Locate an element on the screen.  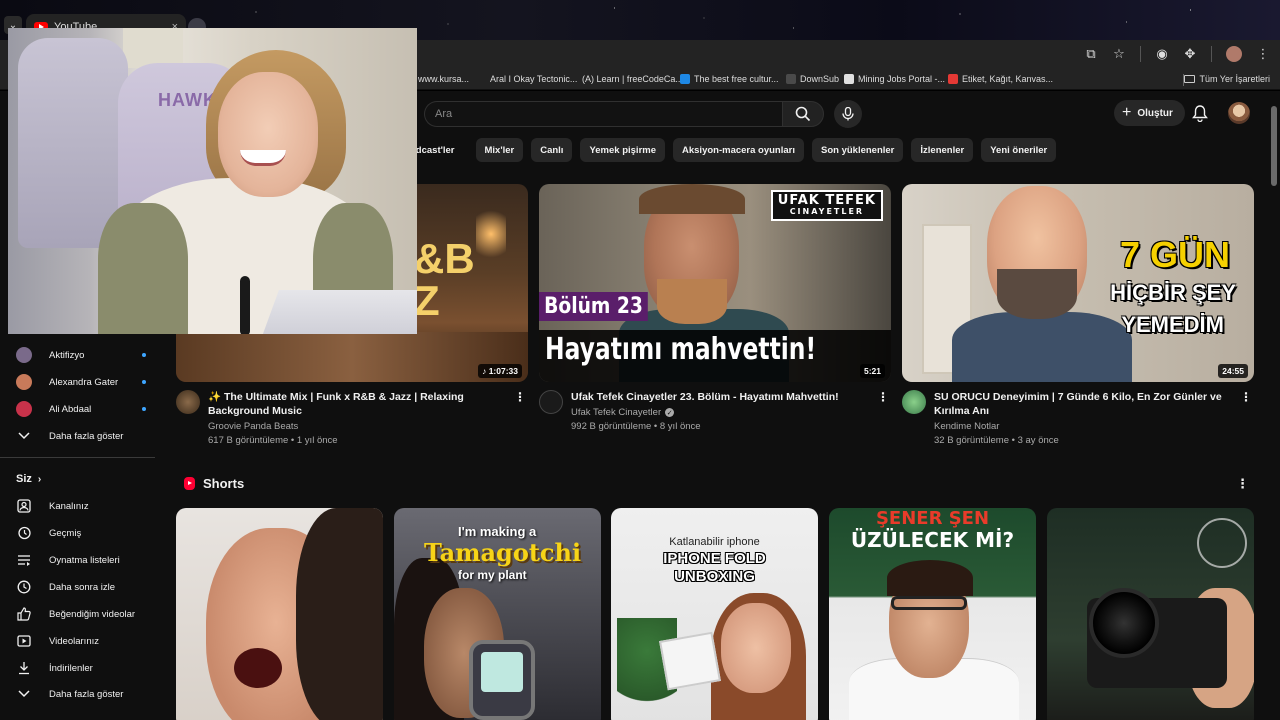
video-thumbnail: 7 GÜN HİÇBİR ŞEY YEMEDİM 24:55 is located at coordinates (1078, 283).